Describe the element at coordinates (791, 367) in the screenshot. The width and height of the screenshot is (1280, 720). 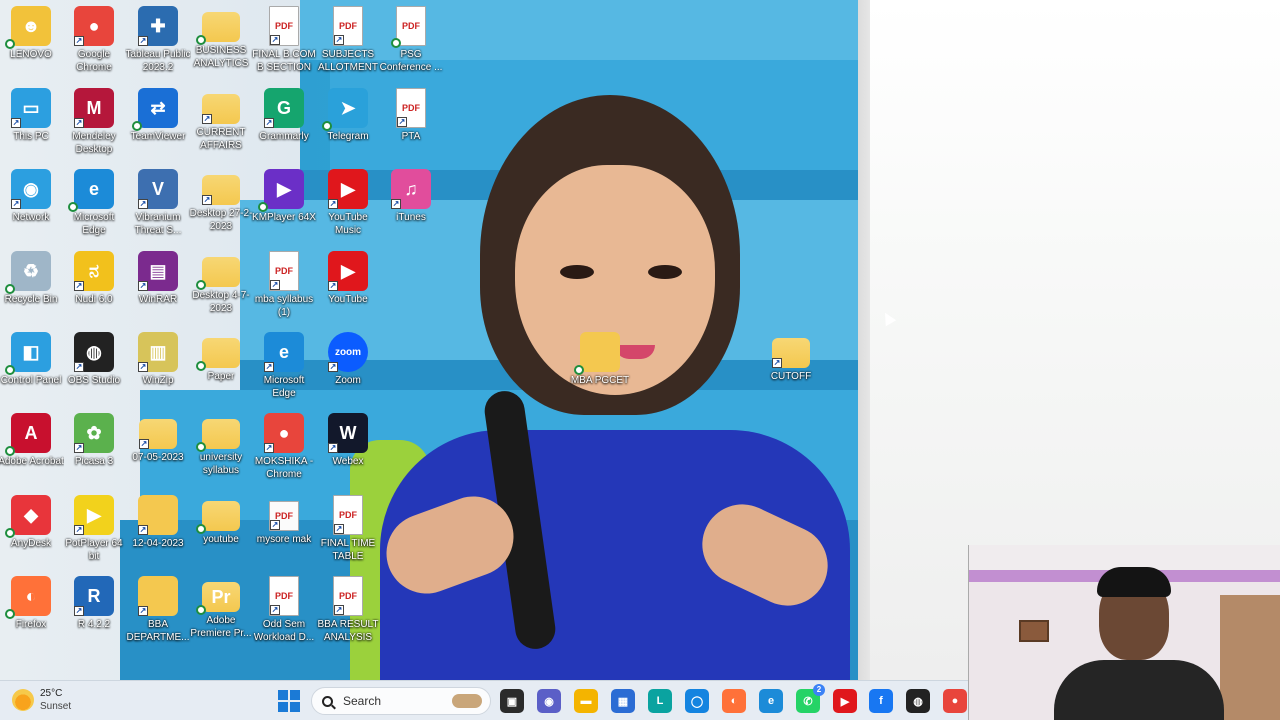
I see `desktop-icon-cutoff: ↗ CUTOFF` at that location.